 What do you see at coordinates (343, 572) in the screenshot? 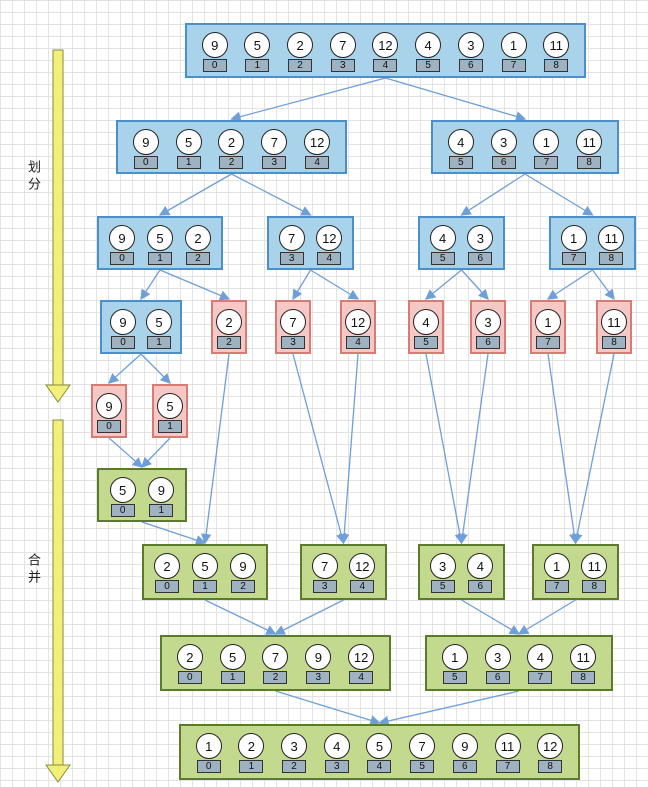
I see `array-box-m2b: 7 3 12 4` at bounding box center [343, 572].